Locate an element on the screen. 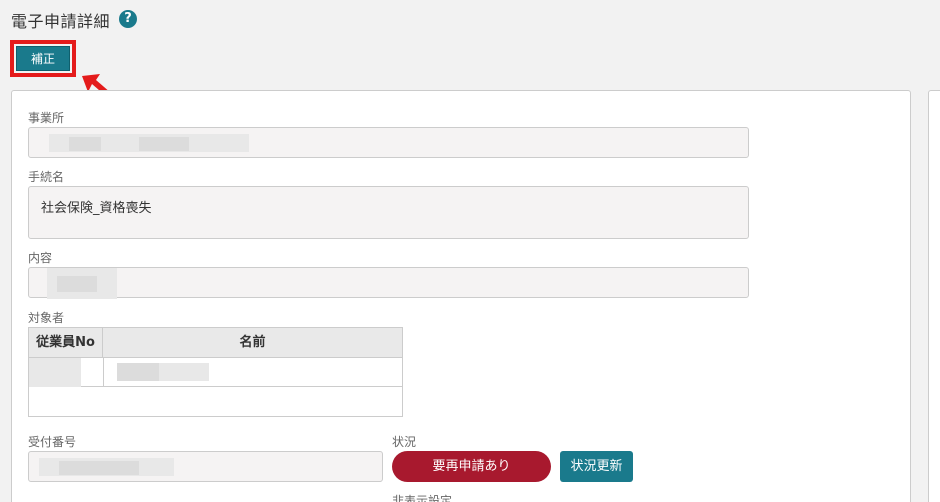 The height and width of the screenshot is (502, 940). correction-button: 補正 is located at coordinates (43, 58).